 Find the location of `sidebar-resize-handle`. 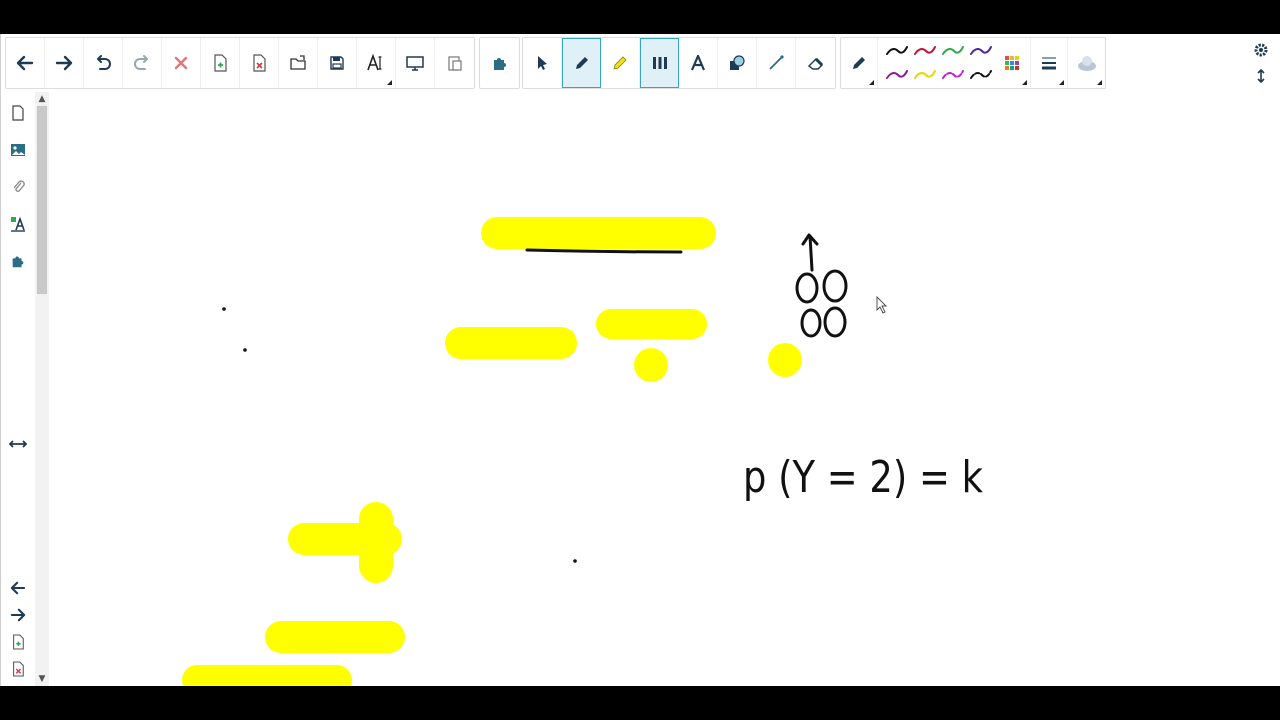

sidebar-resize-handle is located at coordinates (18, 443).